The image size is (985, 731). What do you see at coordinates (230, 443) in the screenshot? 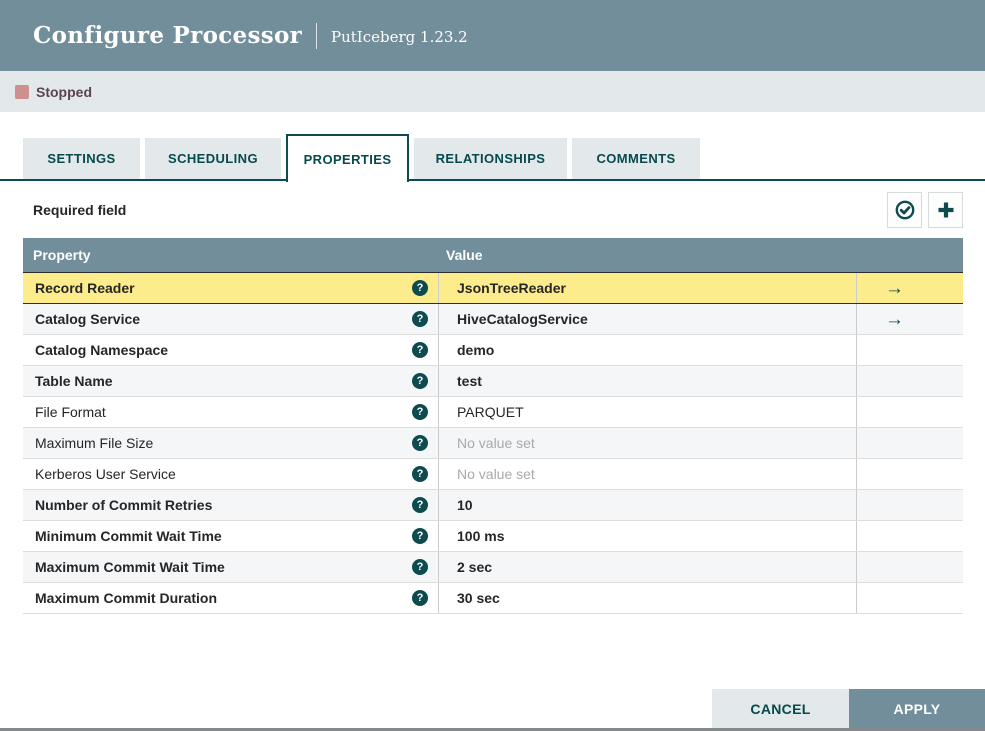
I see `property-name-cell: Maximum File Size?` at bounding box center [230, 443].